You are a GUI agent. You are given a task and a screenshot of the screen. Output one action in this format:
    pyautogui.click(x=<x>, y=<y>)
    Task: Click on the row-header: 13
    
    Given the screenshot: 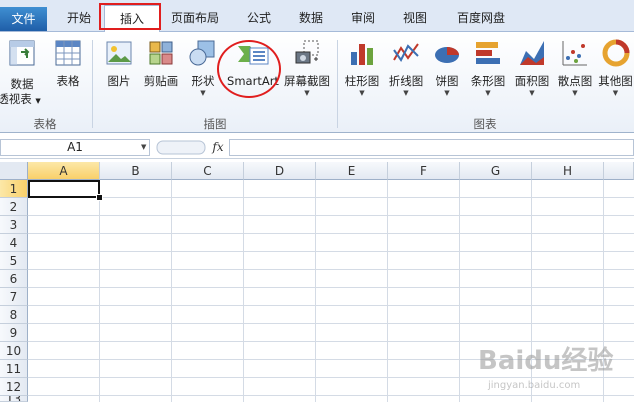 What is the action you would take?
    pyautogui.click(x=14, y=399)
    